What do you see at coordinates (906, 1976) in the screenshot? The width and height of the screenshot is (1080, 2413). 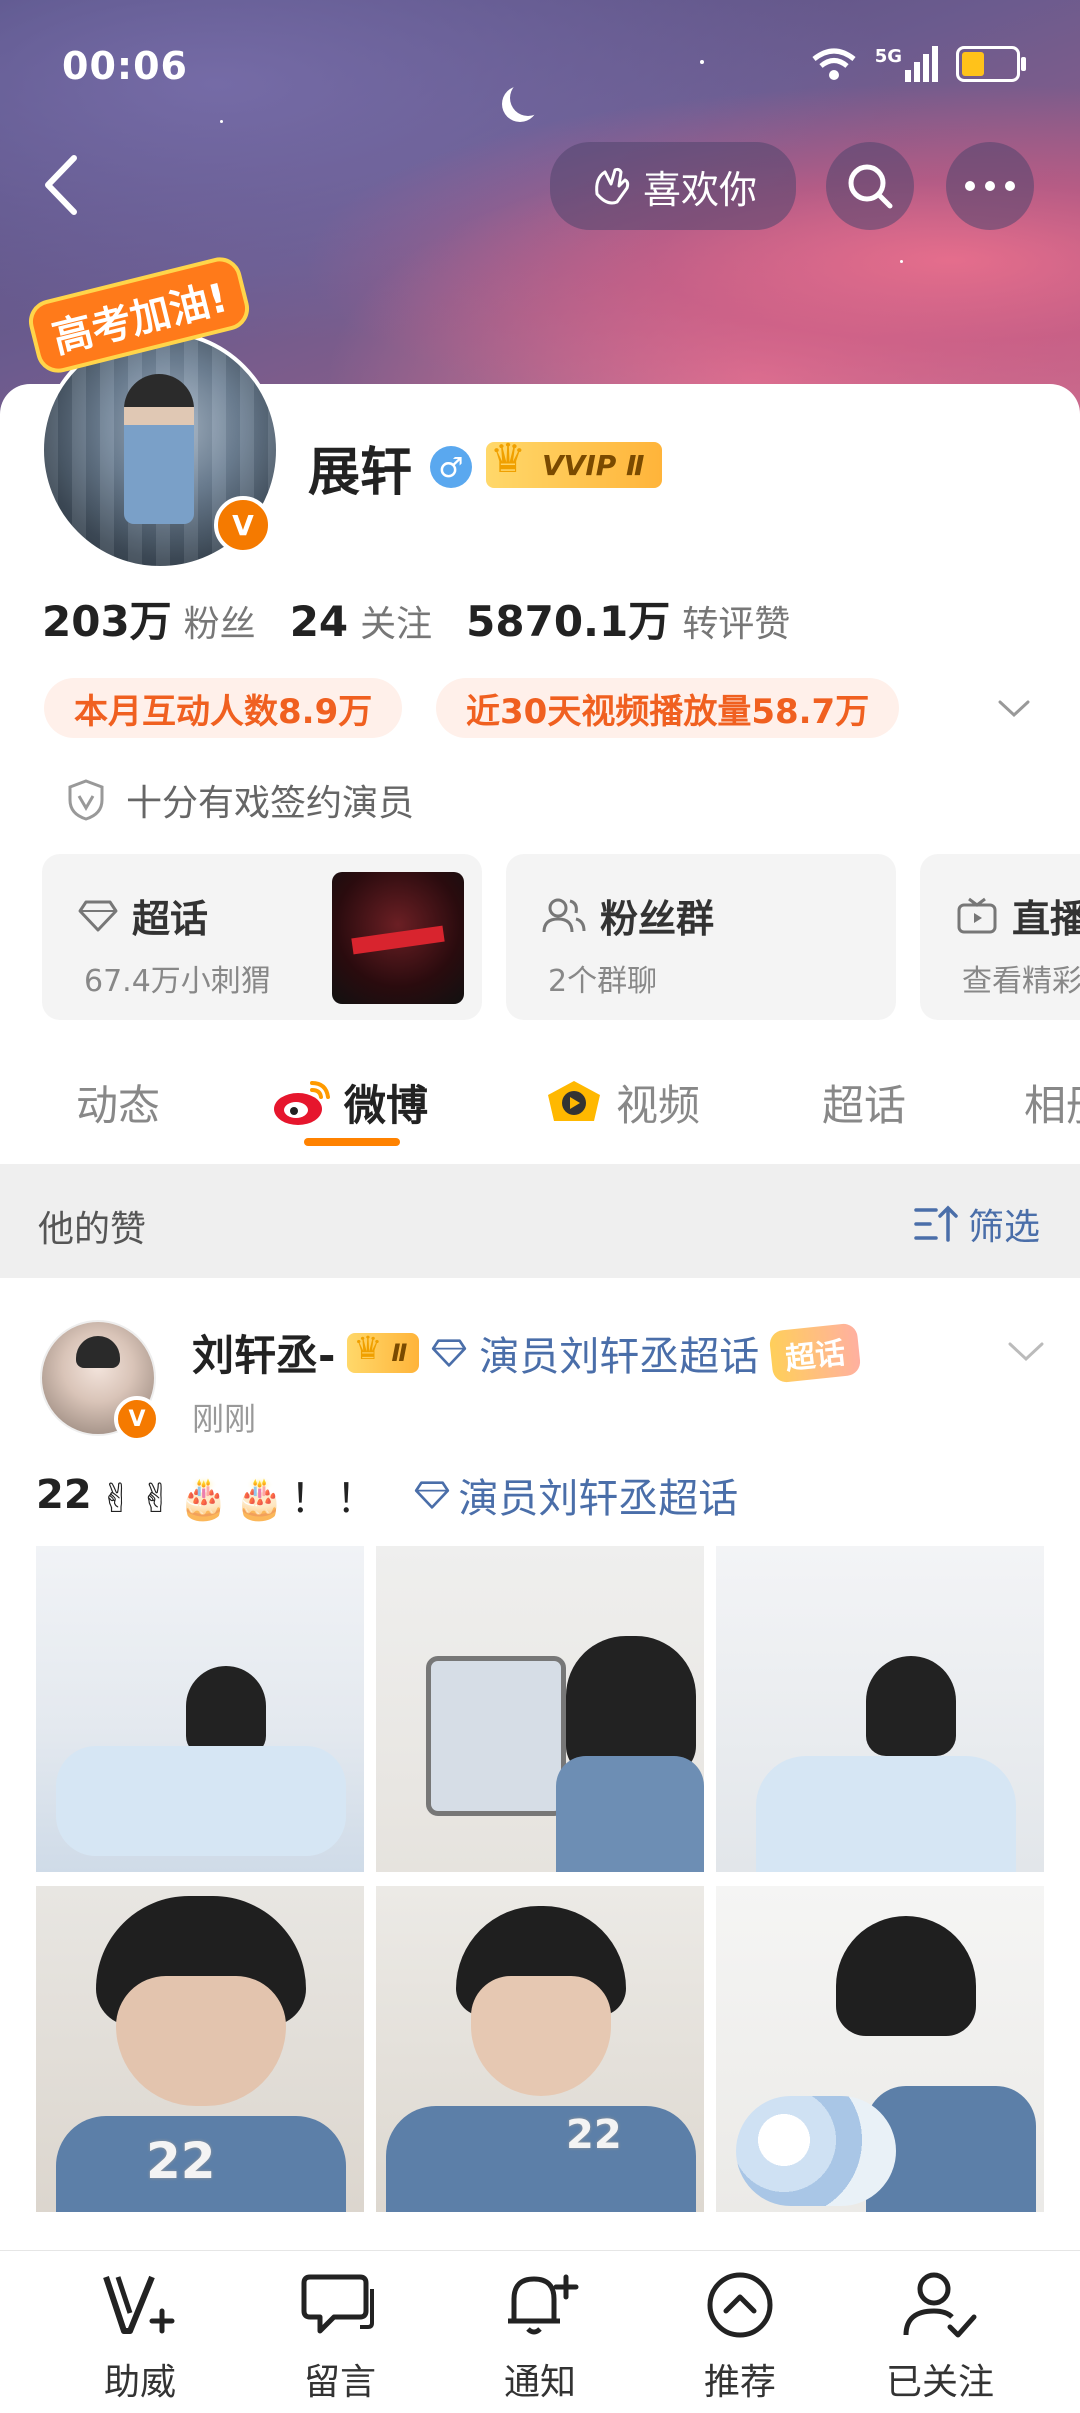 I see `photo-hair` at bounding box center [906, 1976].